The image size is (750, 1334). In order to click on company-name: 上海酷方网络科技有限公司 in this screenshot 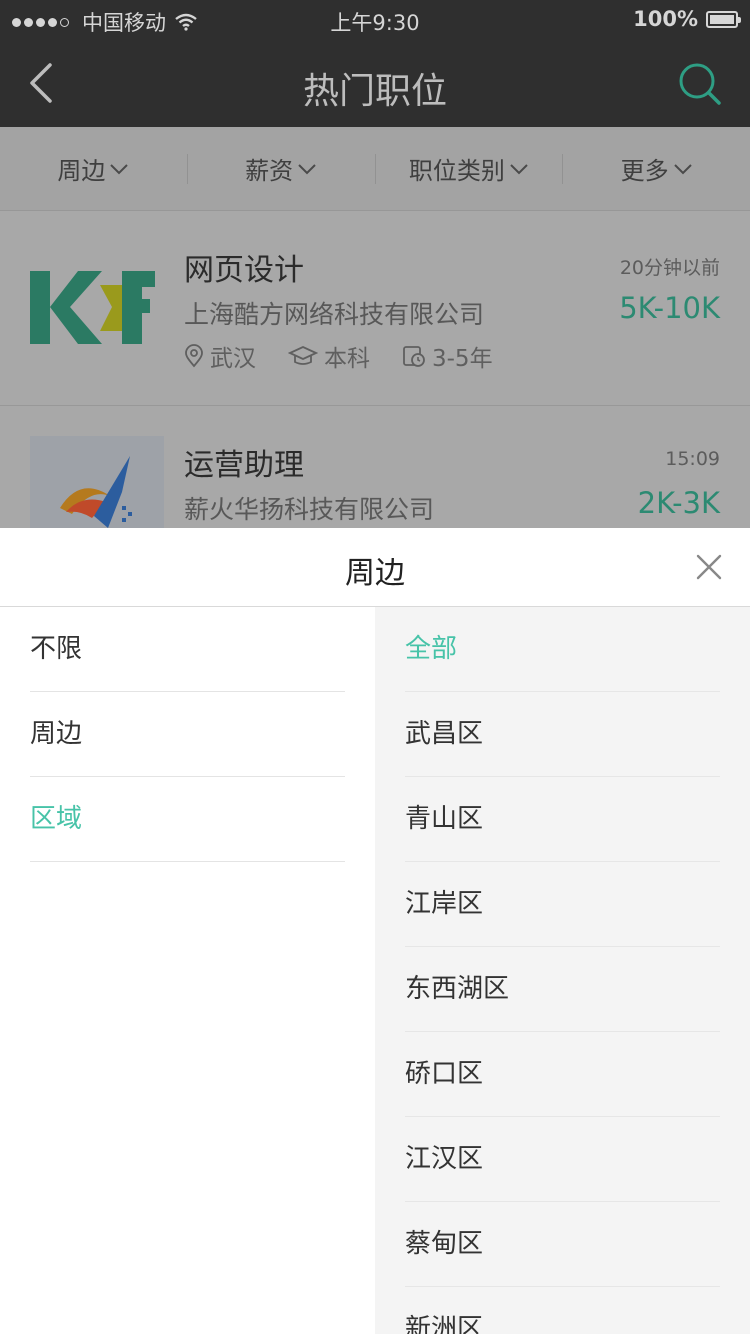, I will do `click(334, 314)`.